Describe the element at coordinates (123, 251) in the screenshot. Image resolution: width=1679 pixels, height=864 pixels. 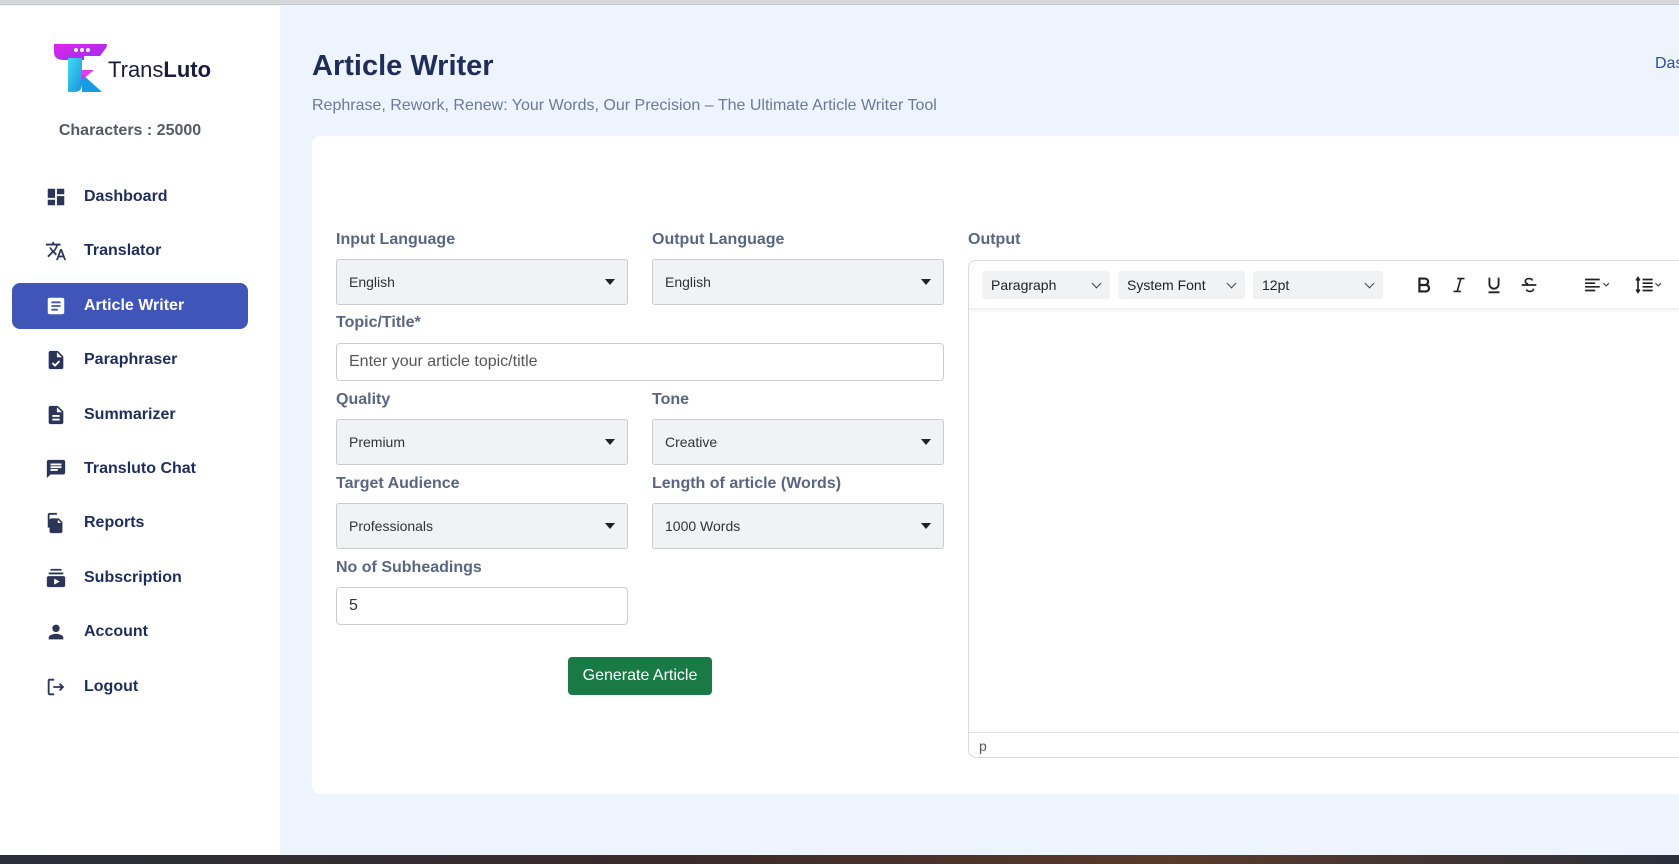
I see `sidebar-item-label: Translator` at that location.